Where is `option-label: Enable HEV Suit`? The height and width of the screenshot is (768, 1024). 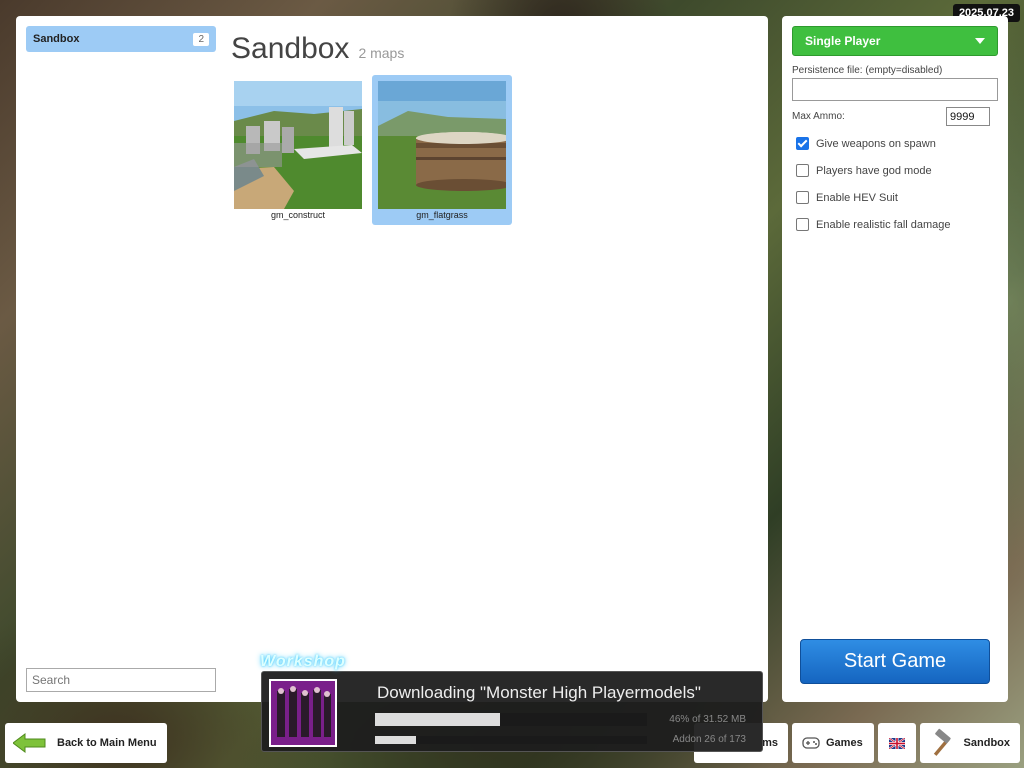
option-label: Enable HEV Suit is located at coordinates (857, 197).